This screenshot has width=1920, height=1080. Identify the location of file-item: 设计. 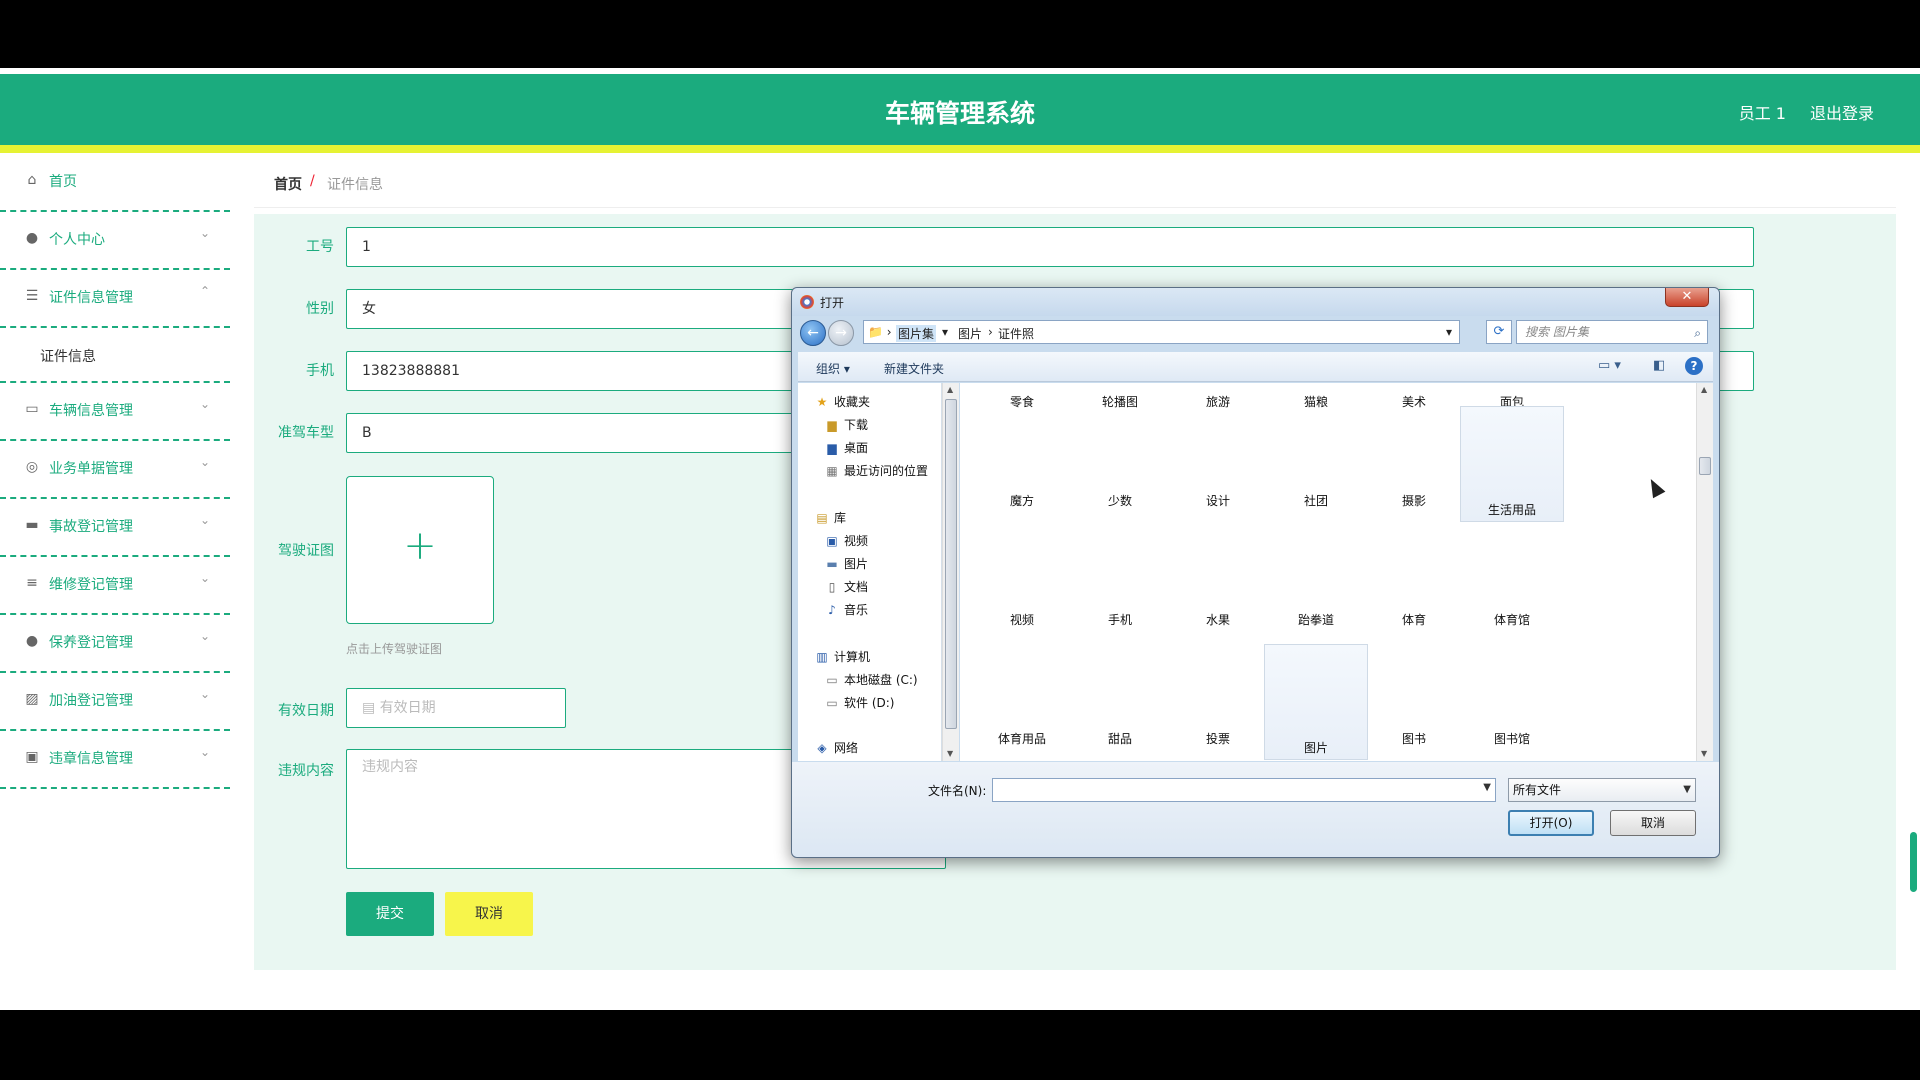
(1218, 452).